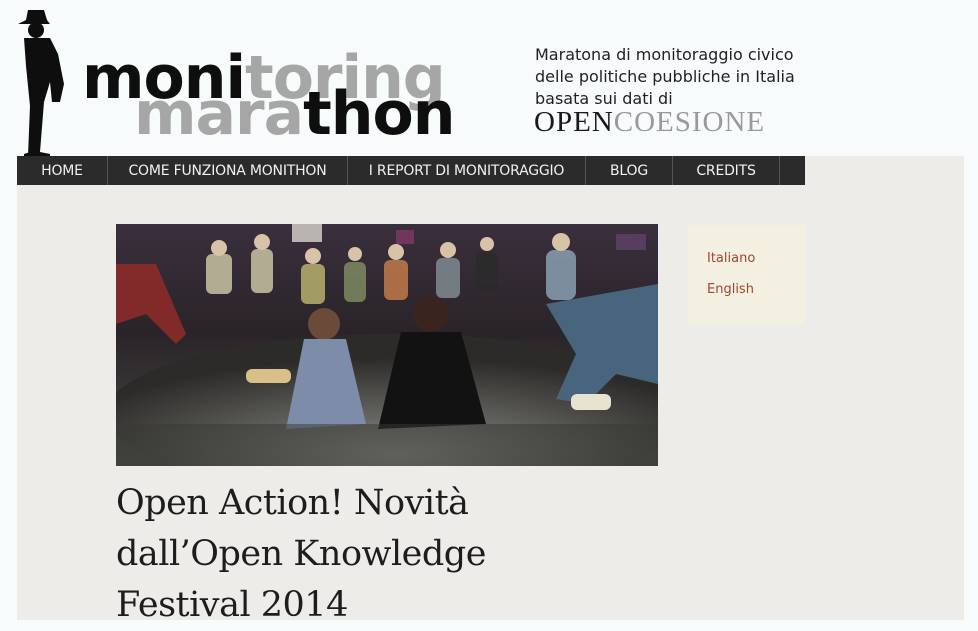 Image resolution: width=978 pixels, height=631 pixels. I want to click on logo-word-marathon: marathon, so click(294, 114).